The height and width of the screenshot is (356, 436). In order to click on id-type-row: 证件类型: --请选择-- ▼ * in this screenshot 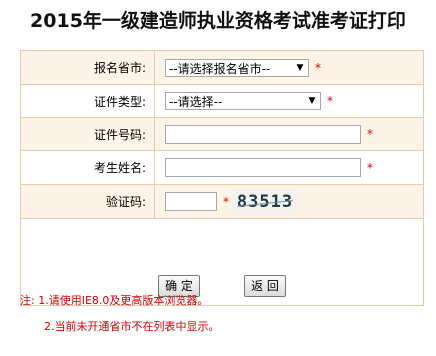, I will do `click(222, 101)`.